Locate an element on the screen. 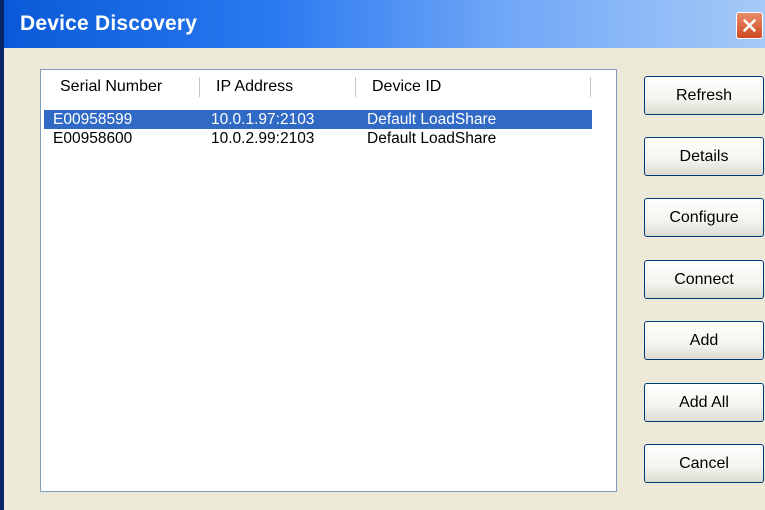  add-button: Add is located at coordinates (704, 340).